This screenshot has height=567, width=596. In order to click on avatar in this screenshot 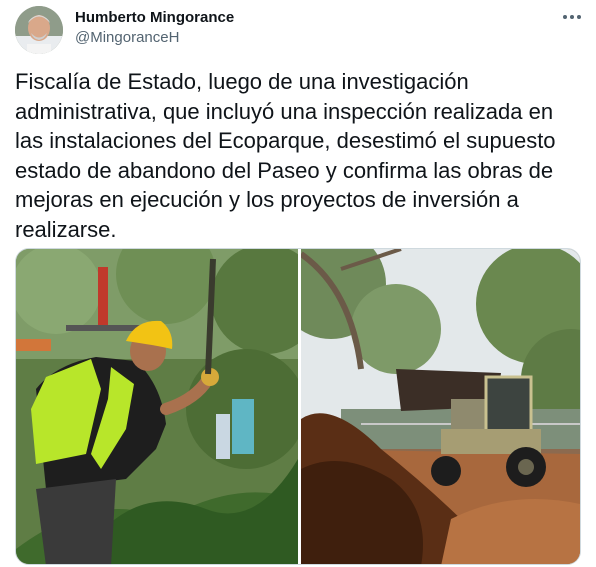, I will do `click(39, 30)`.